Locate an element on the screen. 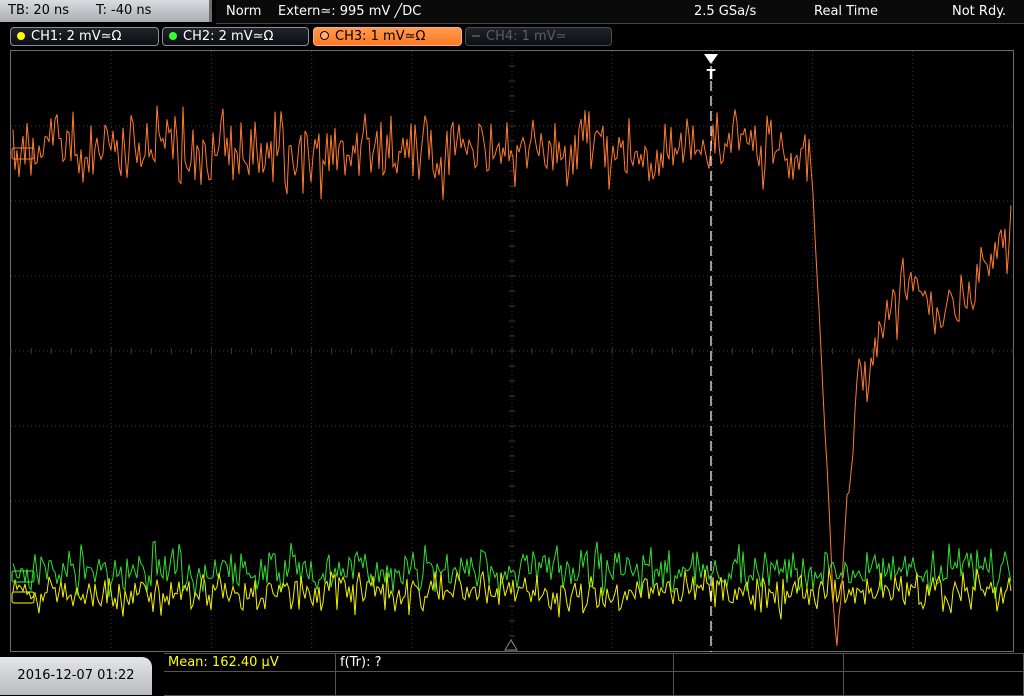 The width and height of the screenshot is (1024, 696). ch3-ground-marker is located at coordinates (23, 153).